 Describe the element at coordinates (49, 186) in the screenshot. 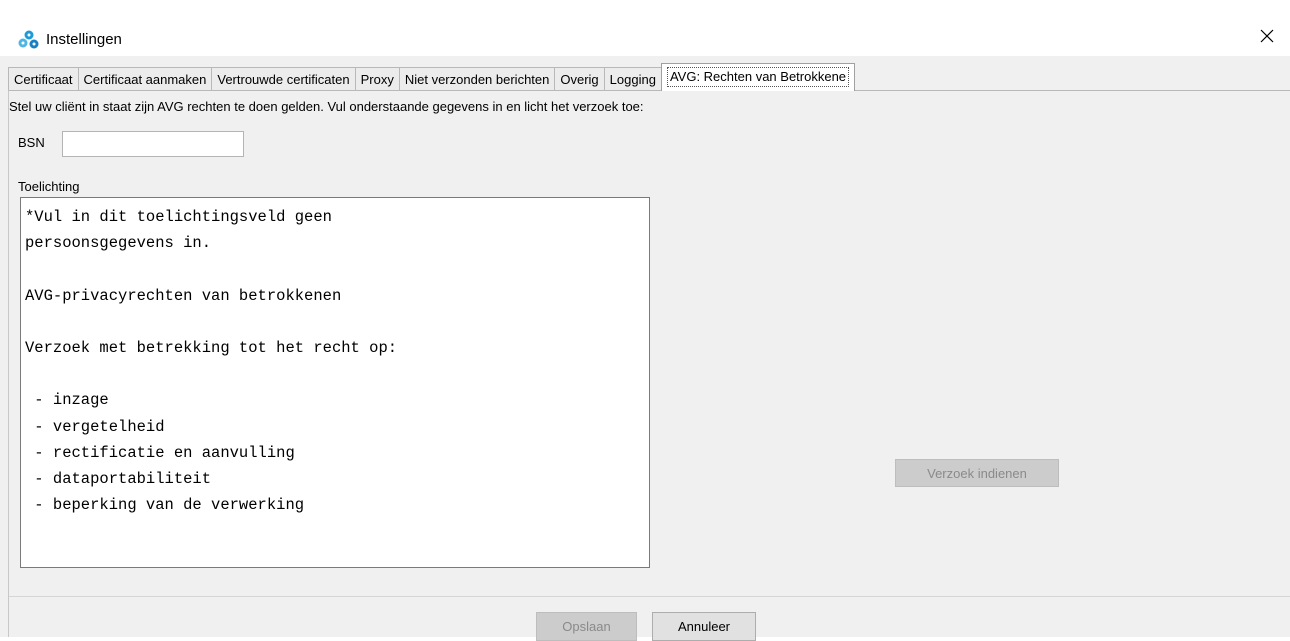

I see `toelichting-label: Toelichting` at that location.